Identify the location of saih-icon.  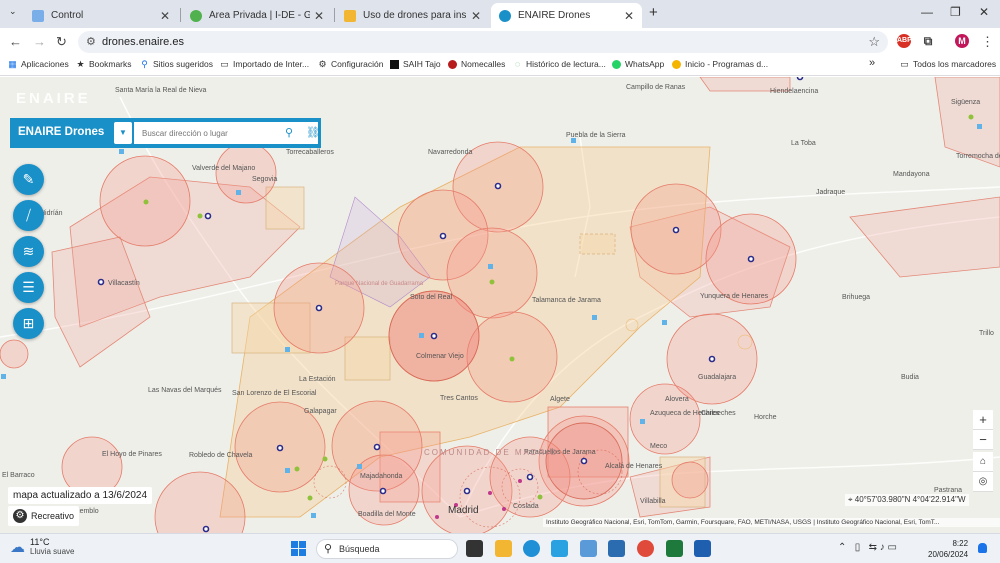
(394, 64).